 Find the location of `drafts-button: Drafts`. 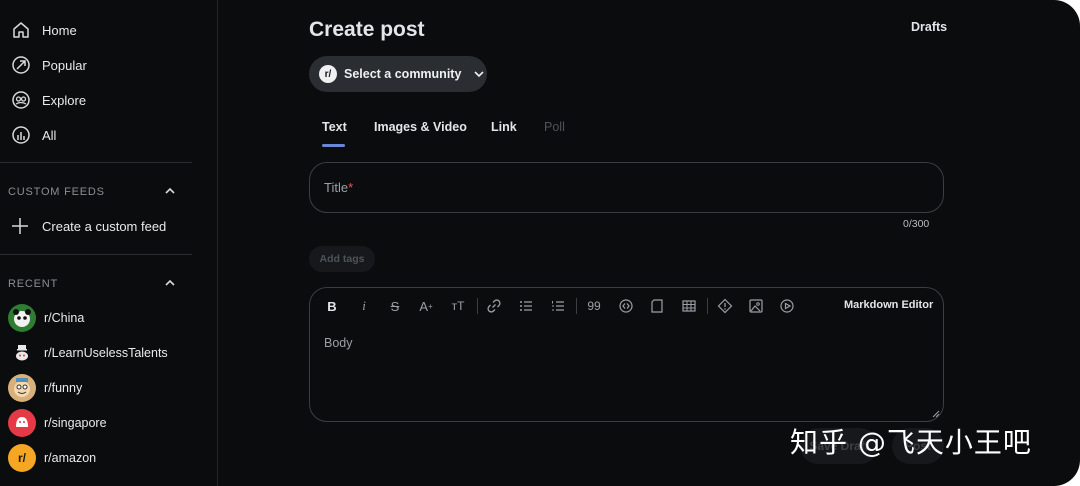

drafts-button: Drafts is located at coordinates (929, 27).